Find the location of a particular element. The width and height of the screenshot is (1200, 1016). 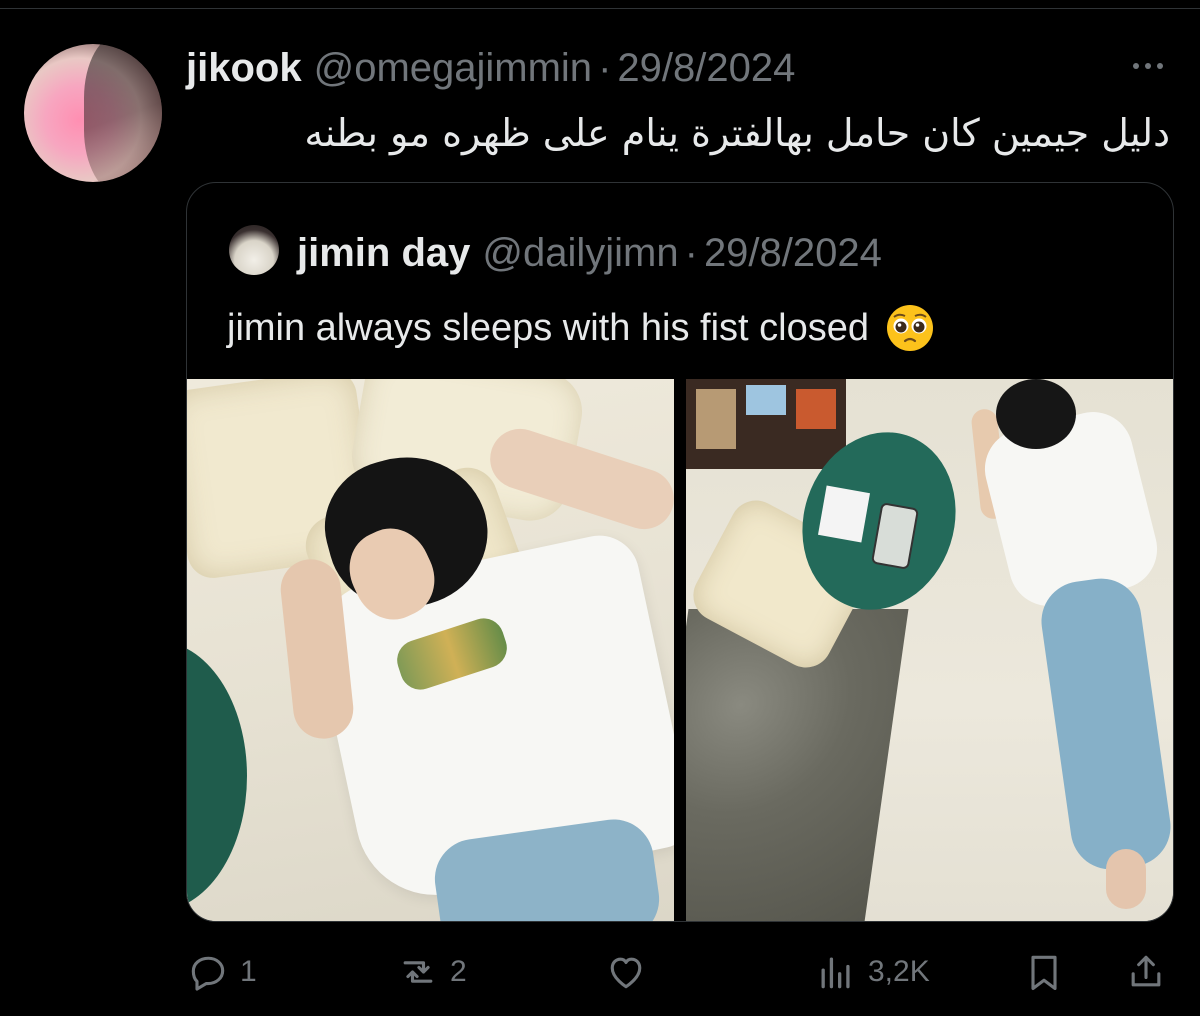

bookmark-button is located at coordinates (1044, 972).